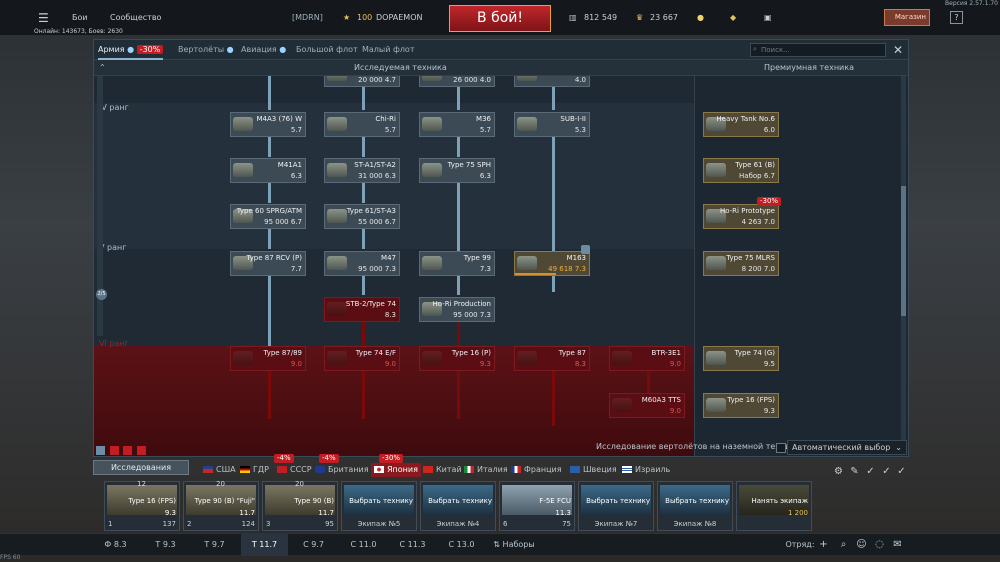 This screenshot has height=562, width=1000. What do you see at coordinates (768, 18) in the screenshot?
I see `wallet-icon: ▣` at bounding box center [768, 18].